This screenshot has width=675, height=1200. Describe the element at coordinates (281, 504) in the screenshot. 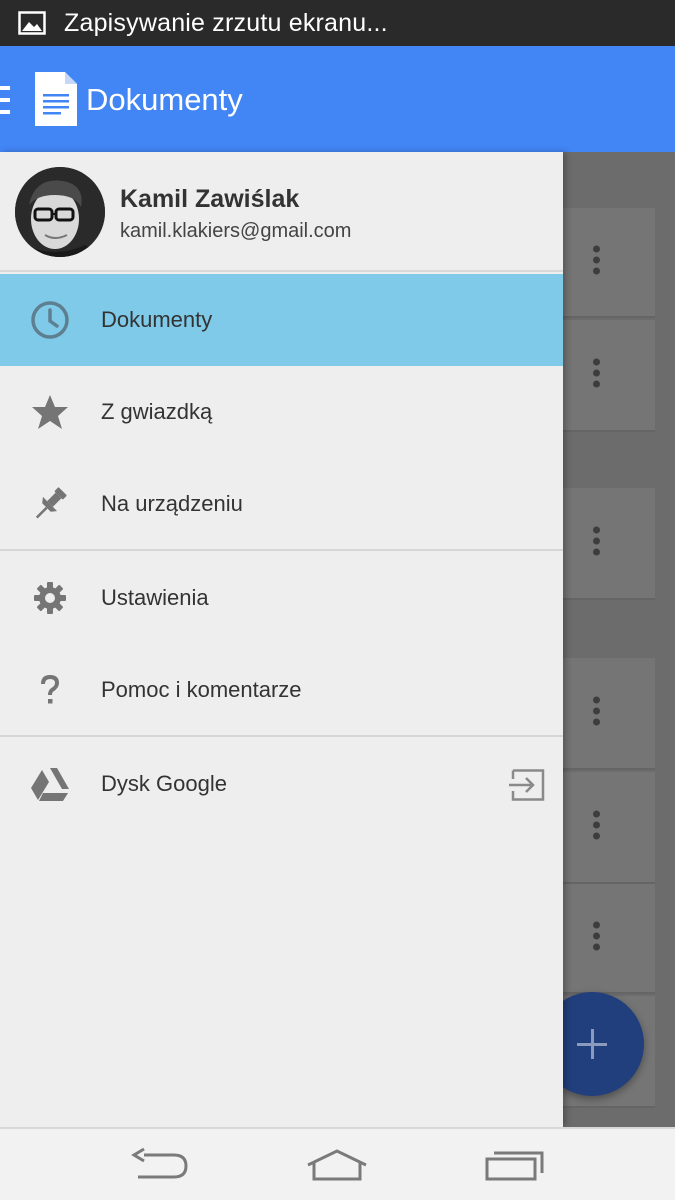

I see `drawer-item-on-device: Na urządzeniu` at that location.